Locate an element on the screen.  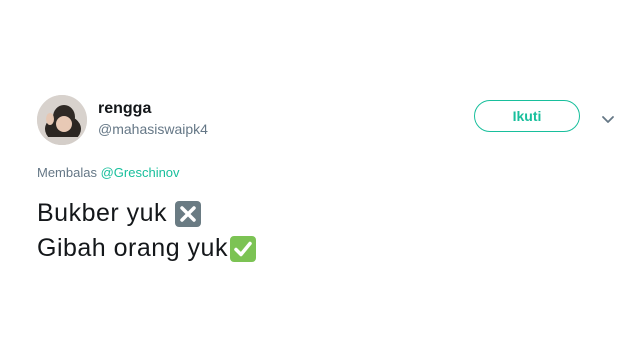
tweet-line-text: Bukber yuk is located at coordinates (102, 213).